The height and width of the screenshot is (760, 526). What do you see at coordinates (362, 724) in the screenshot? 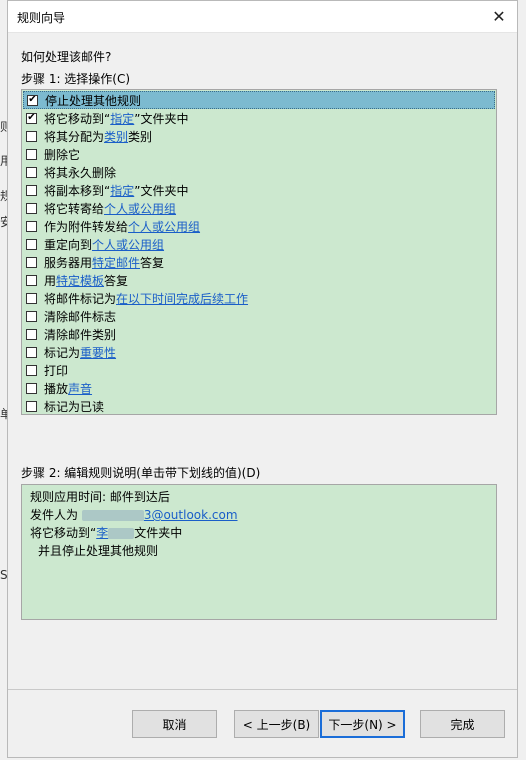
I see `next-button: 下一步(N) >` at bounding box center [362, 724].